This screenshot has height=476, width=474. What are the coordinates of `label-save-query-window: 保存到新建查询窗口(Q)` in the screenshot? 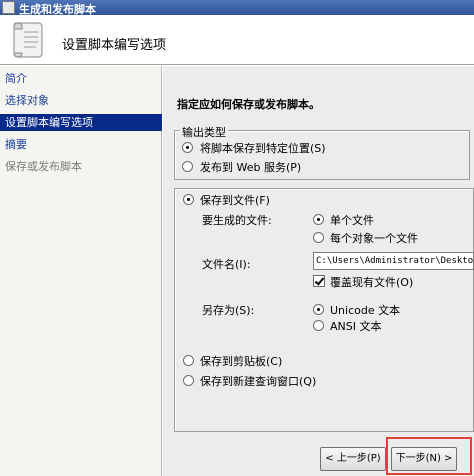 It's located at (258, 381).